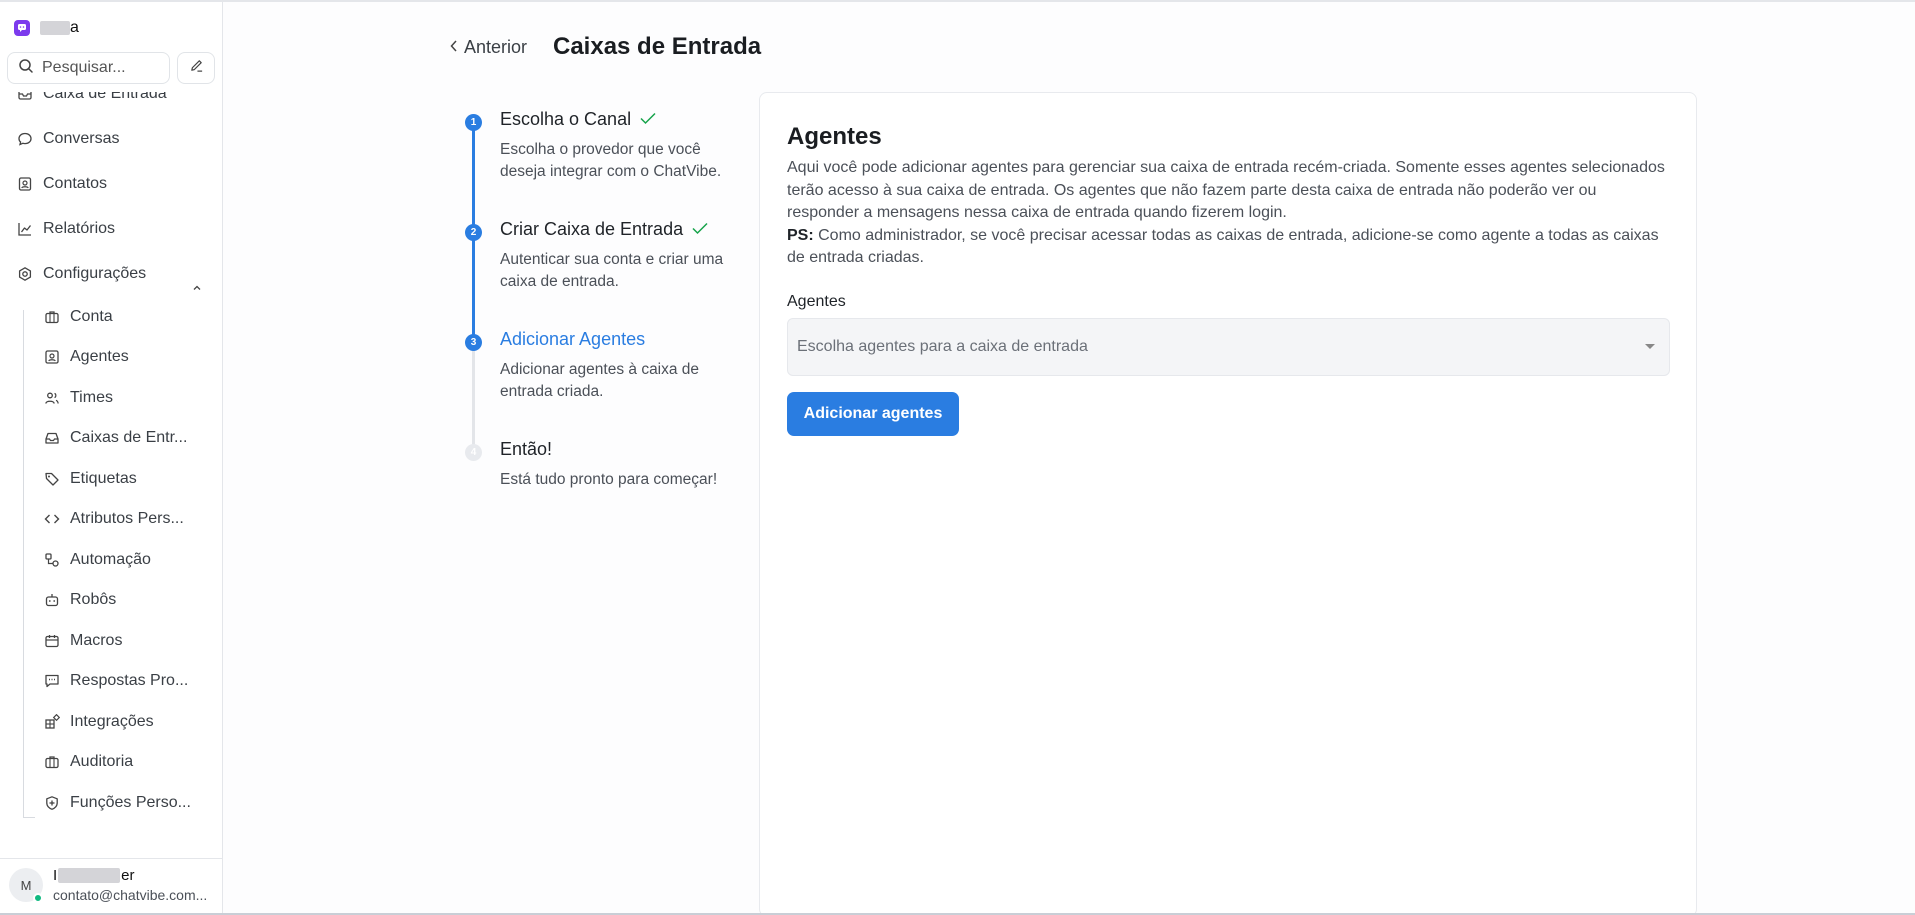 The width and height of the screenshot is (1915, 915). I want to click on sidebar-item-macros: Macros, so click(83, 641).